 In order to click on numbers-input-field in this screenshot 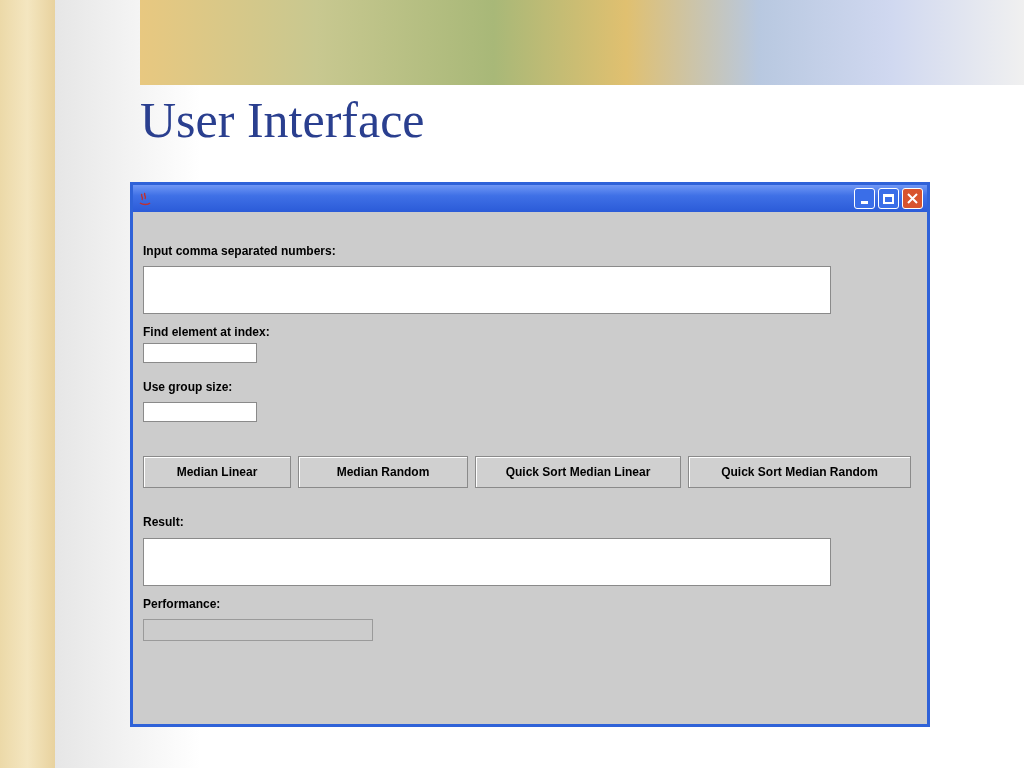, I will do `click(487, 290)`.